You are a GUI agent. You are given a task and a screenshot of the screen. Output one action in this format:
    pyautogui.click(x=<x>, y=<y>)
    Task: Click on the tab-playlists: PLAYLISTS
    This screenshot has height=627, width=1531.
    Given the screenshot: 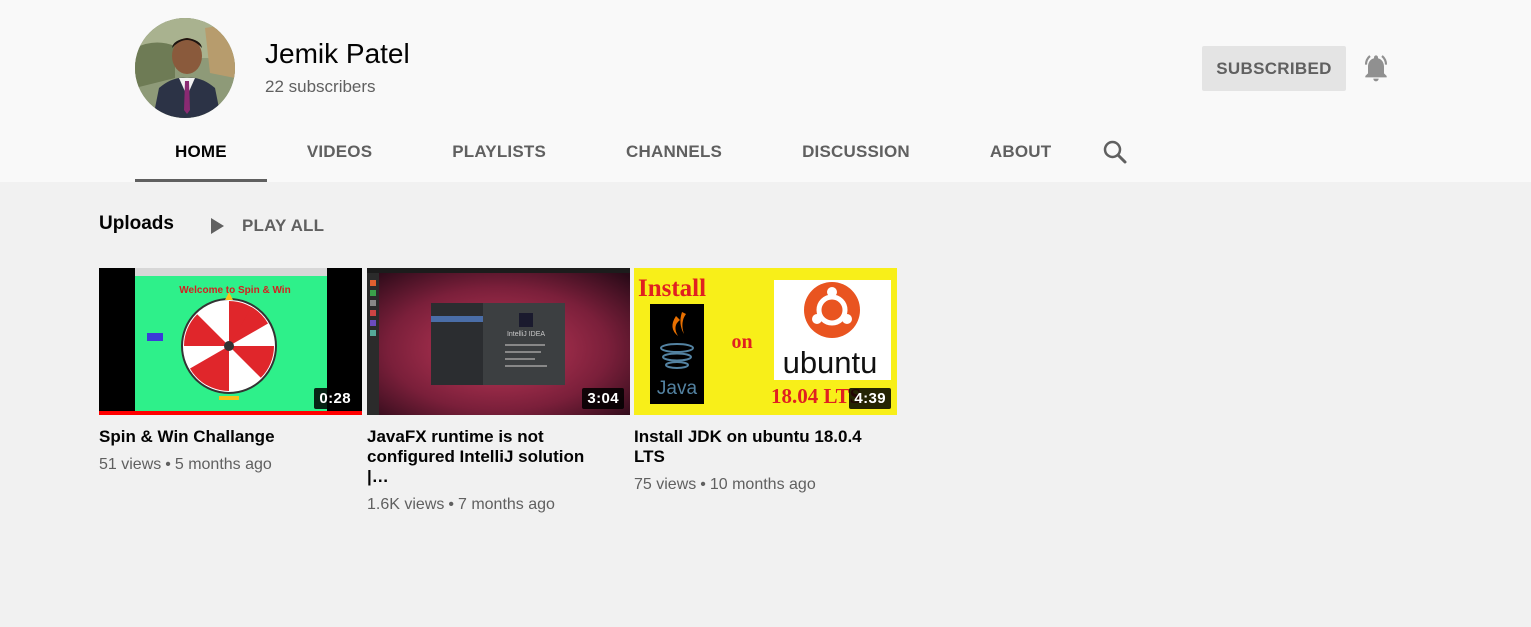 What is the action you would take?
    pyautogui.click(x=499, y=152)
    